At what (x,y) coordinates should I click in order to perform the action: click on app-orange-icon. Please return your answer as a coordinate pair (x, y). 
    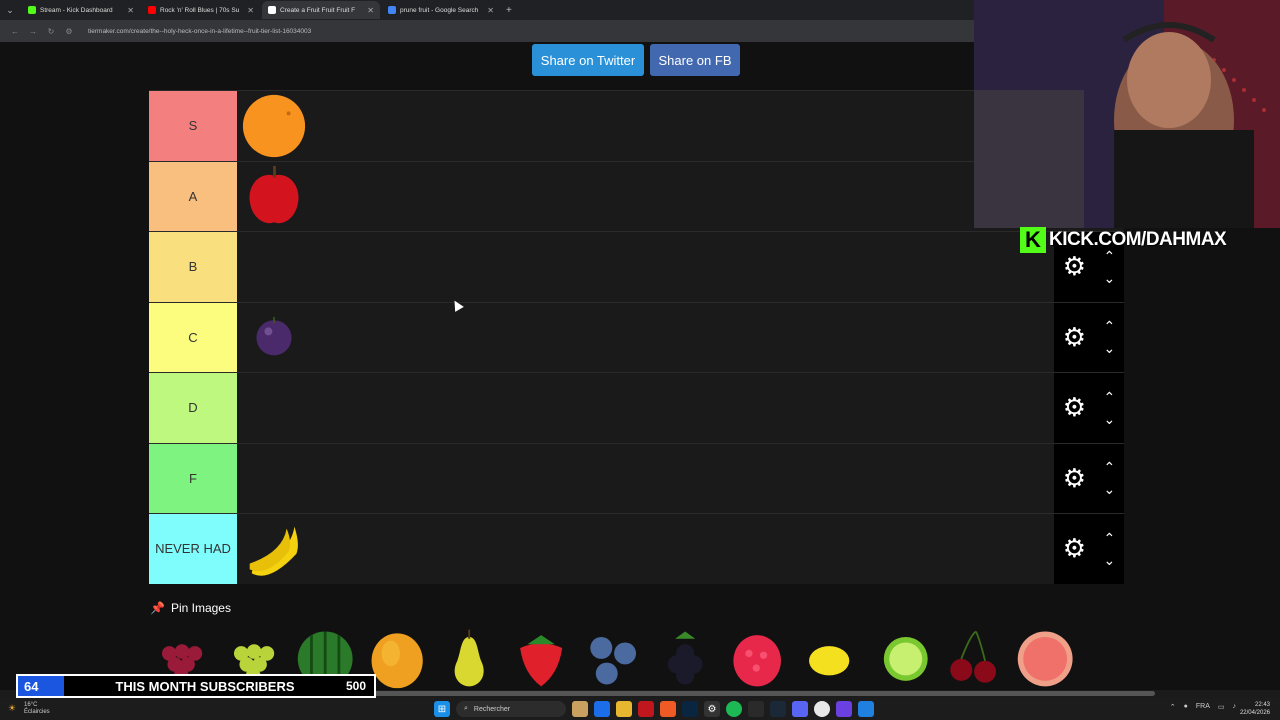
    Looking at the image, I should click on (668, 709).